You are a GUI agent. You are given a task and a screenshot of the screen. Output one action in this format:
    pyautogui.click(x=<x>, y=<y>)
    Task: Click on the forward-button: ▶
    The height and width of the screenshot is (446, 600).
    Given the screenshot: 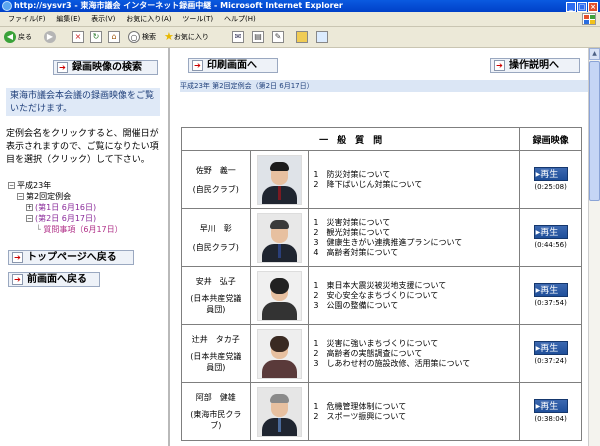 What is the action you would take?
    pyautogui.click(x=51, y=37)
    